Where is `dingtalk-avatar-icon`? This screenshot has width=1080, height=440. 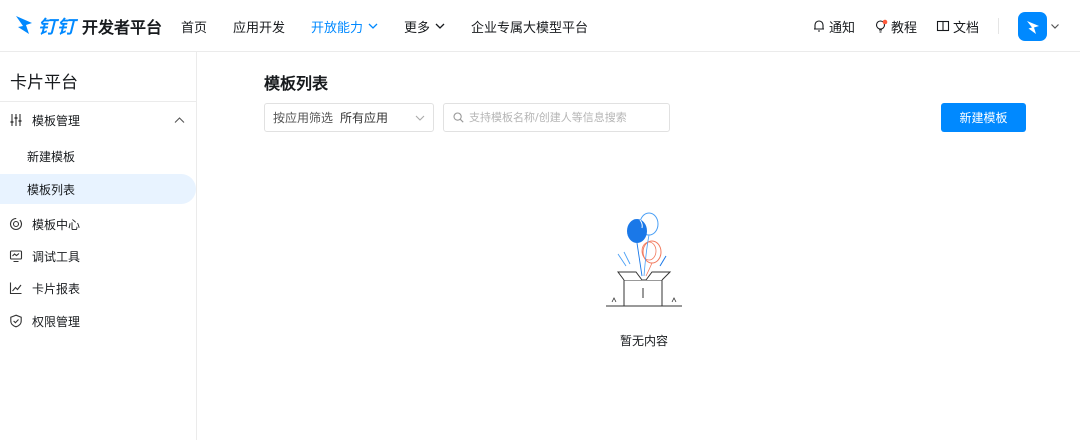
dingtalk-avatar-icon is located at coordinates (1032, 27).